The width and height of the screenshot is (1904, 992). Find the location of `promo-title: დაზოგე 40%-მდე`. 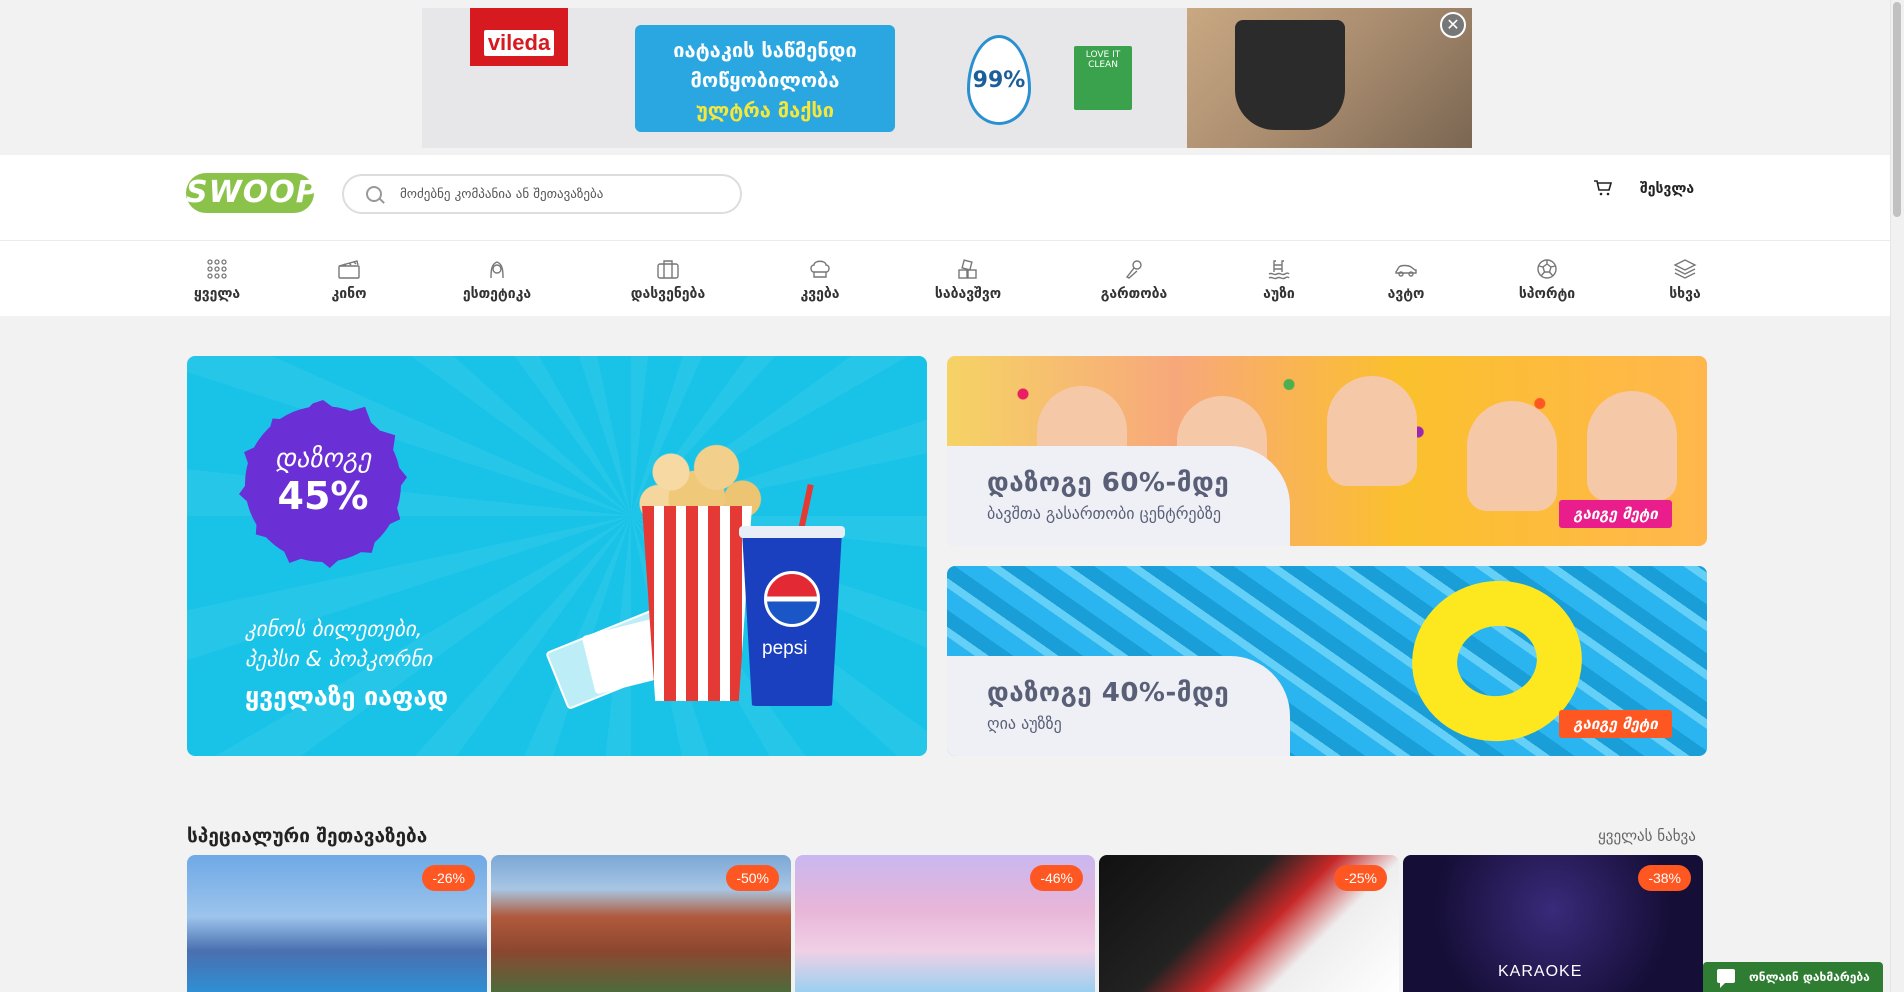

promo-title: დაზოგე 40%-მდე is located at coordinates (1108, 693).